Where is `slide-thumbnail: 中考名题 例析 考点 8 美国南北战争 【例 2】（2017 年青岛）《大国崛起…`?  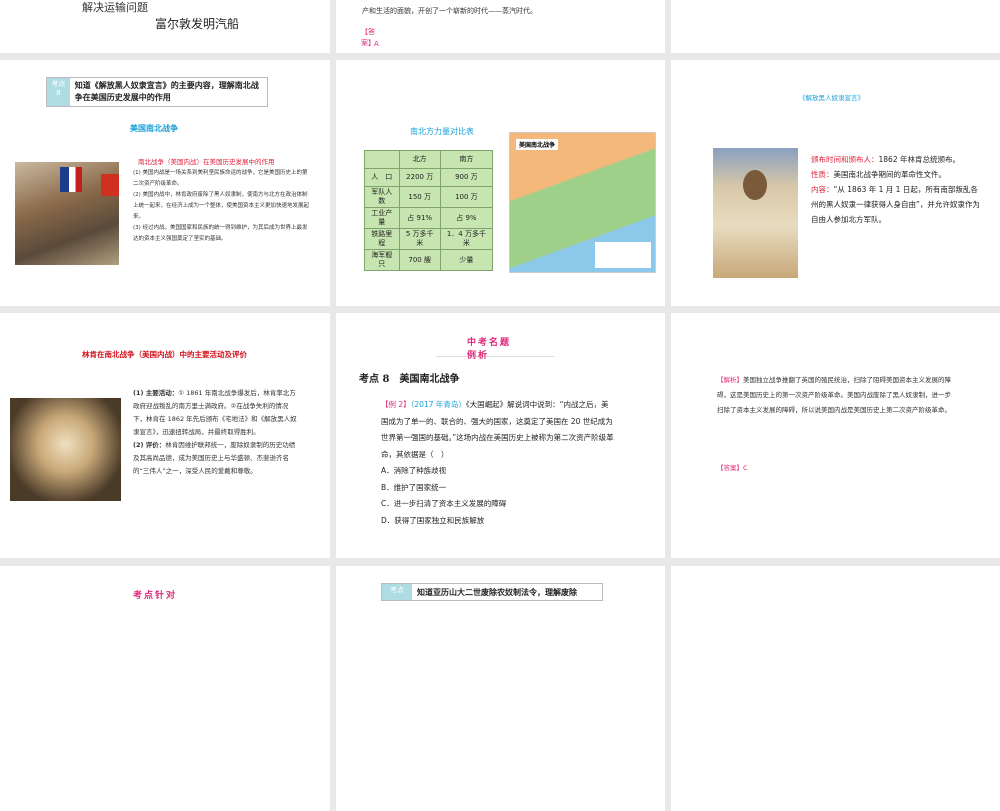
slide-thumbnail: 中考名题 例析 考点 8 美国南北战争 【例 2】（2017 年青岛）《大国崛起… is located at coordinates (500, 435).